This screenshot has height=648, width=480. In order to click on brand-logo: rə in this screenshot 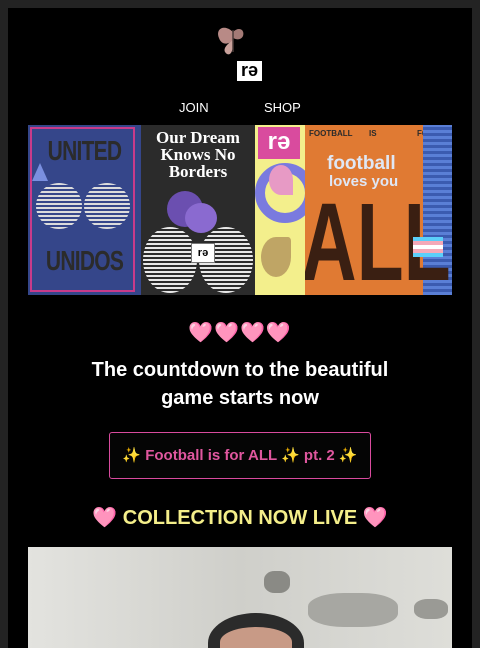, I will do `click(243, 55)`.